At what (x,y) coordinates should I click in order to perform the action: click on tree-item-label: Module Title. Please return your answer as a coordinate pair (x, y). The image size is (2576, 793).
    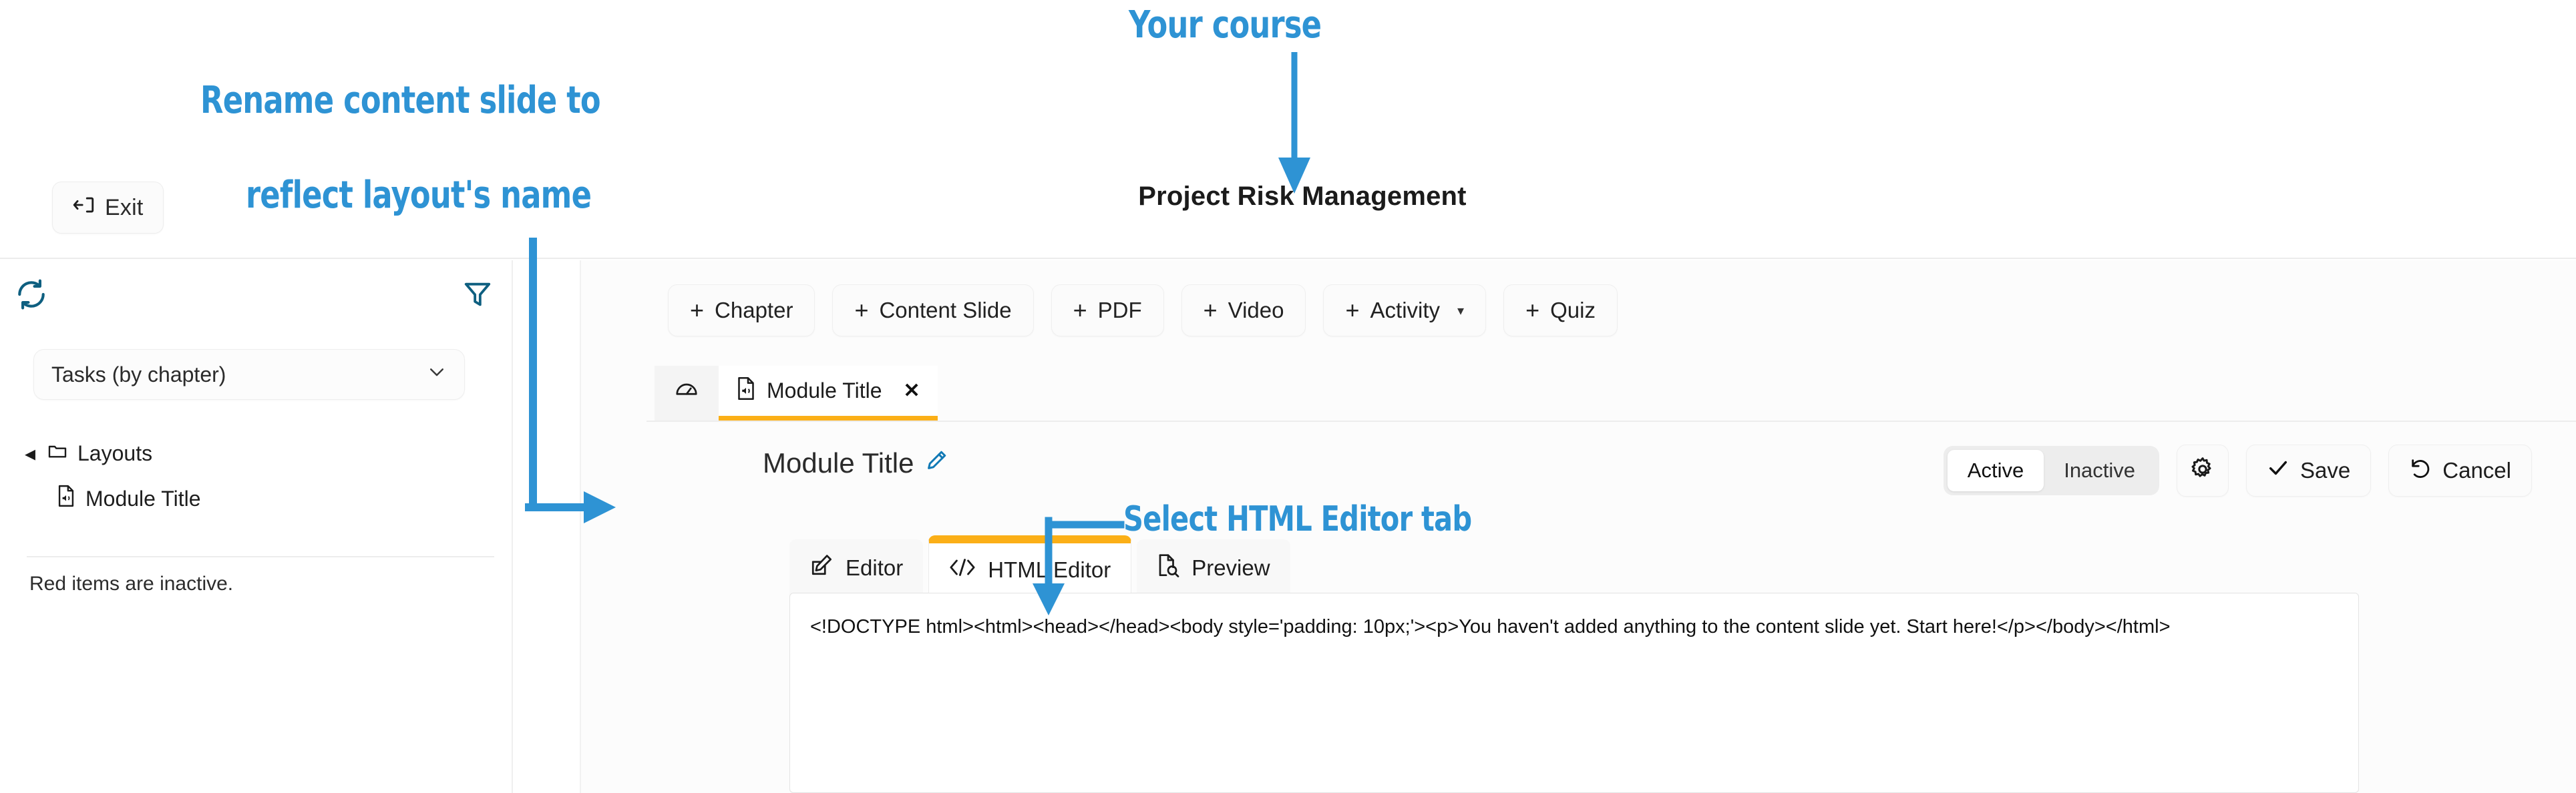
    Looking at the image, I should click on (143, 498).